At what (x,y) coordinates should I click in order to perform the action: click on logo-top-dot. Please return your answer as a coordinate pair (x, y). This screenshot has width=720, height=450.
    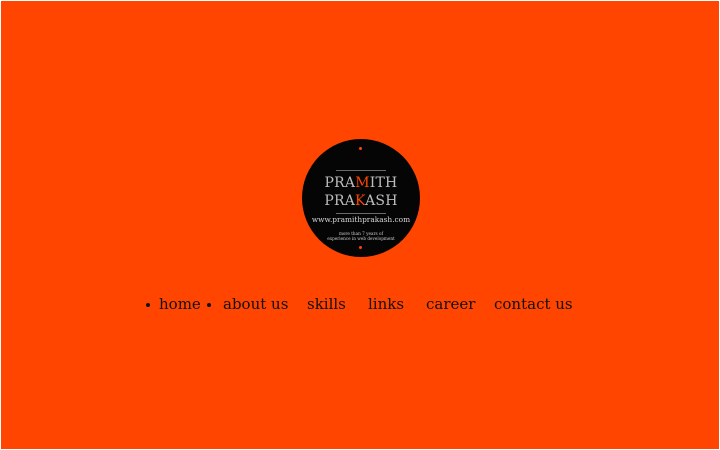
    Looking at the image, I should click on (360, 148).